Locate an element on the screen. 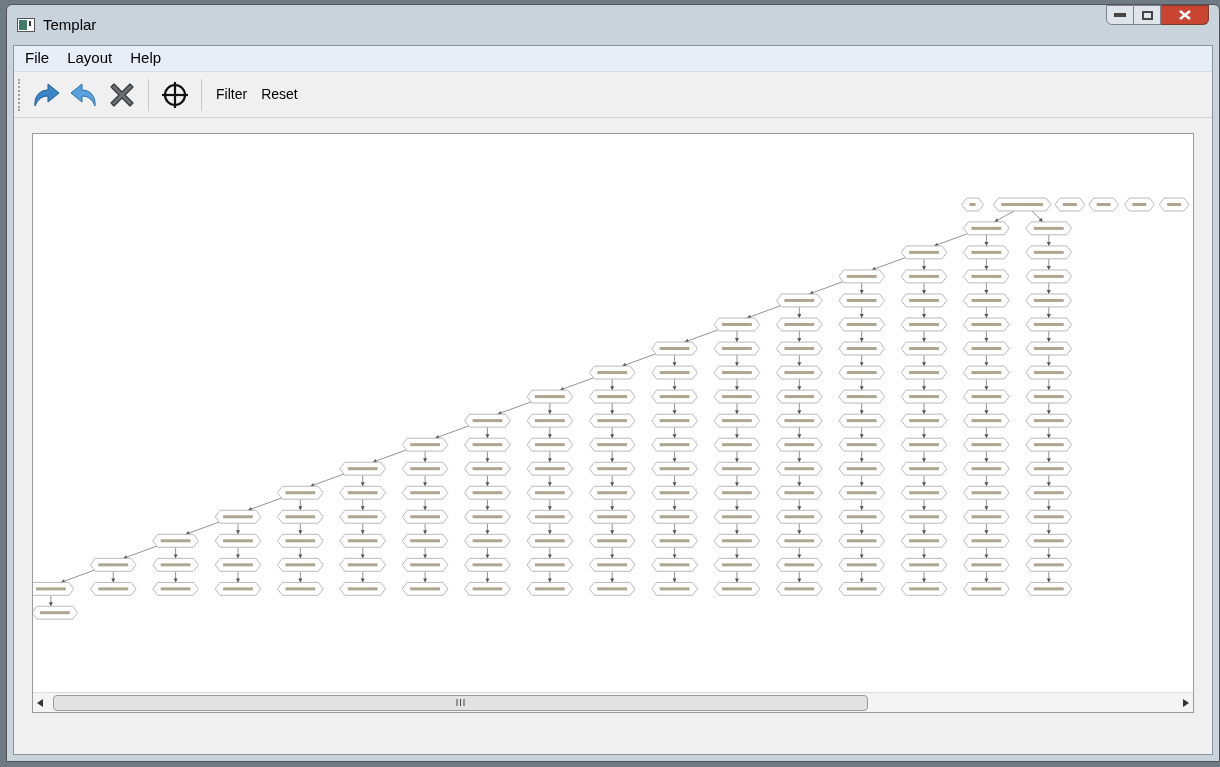  close-button is located at coordinates (1185, 15).